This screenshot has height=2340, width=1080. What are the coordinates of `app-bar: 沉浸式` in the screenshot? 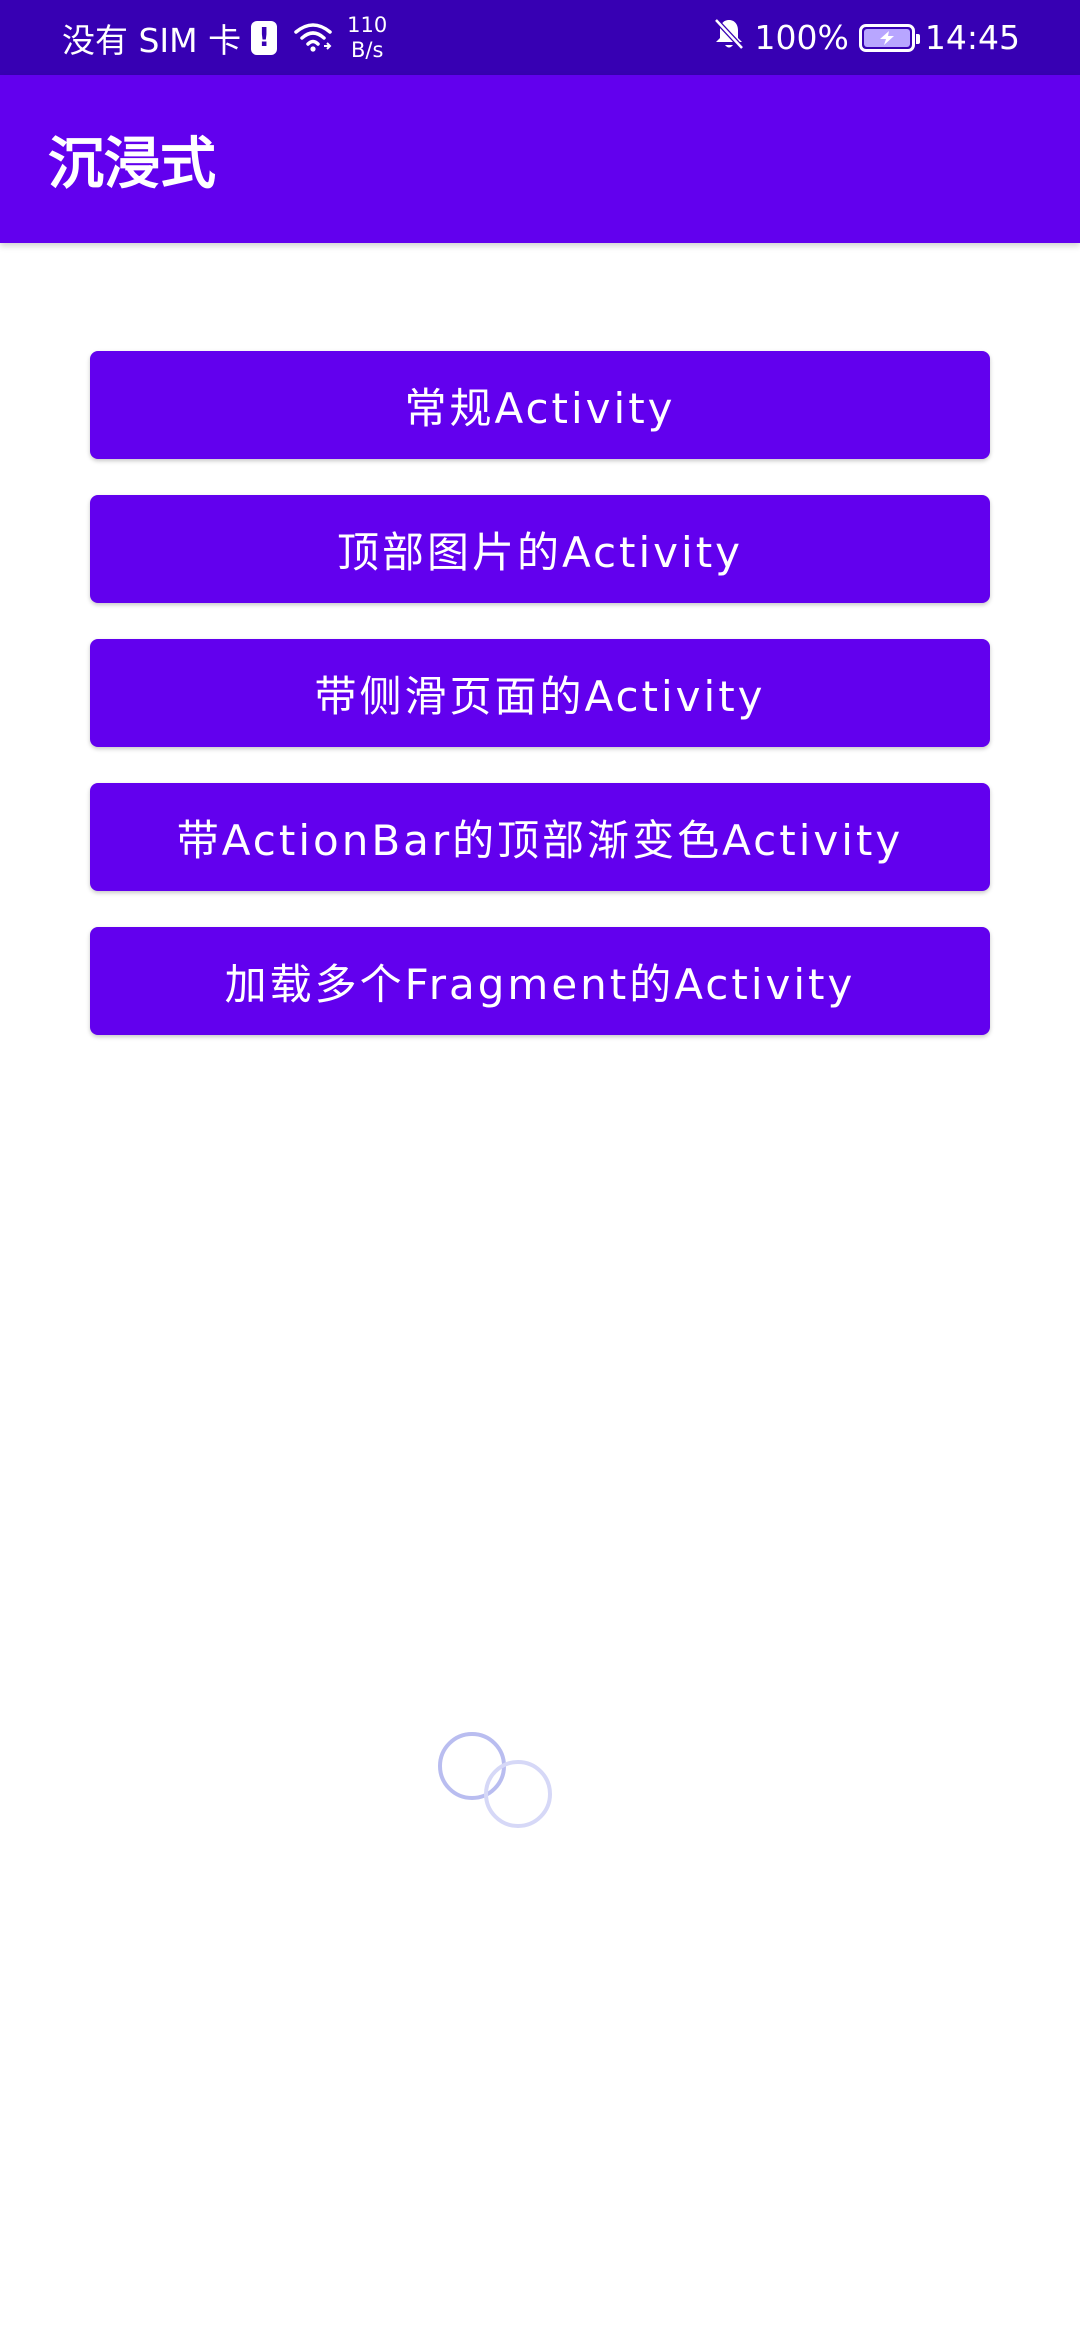 It's located at (540, 159).